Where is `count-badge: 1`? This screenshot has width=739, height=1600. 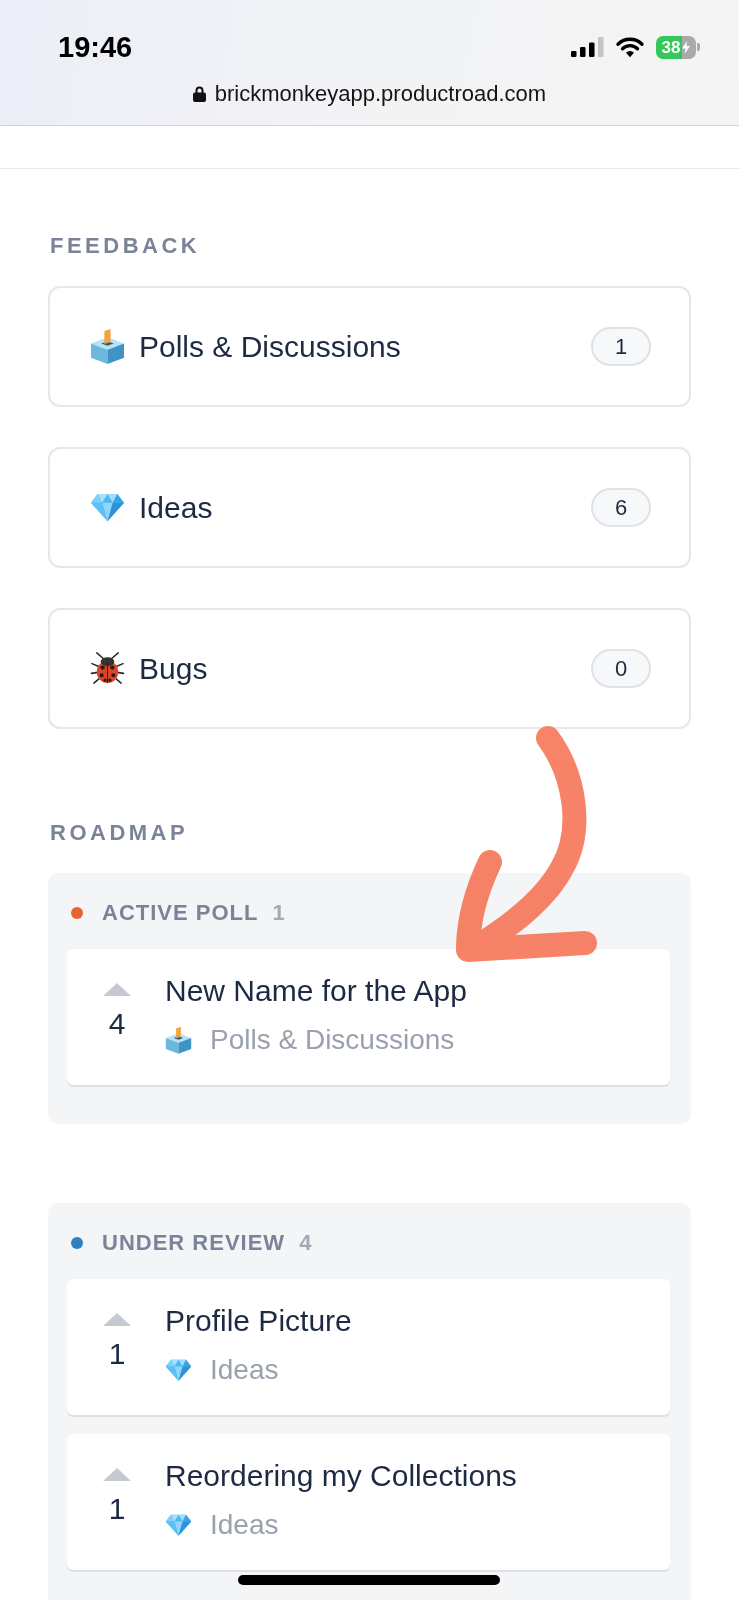 count-badge: 1 is located at coordinates (621, 346).